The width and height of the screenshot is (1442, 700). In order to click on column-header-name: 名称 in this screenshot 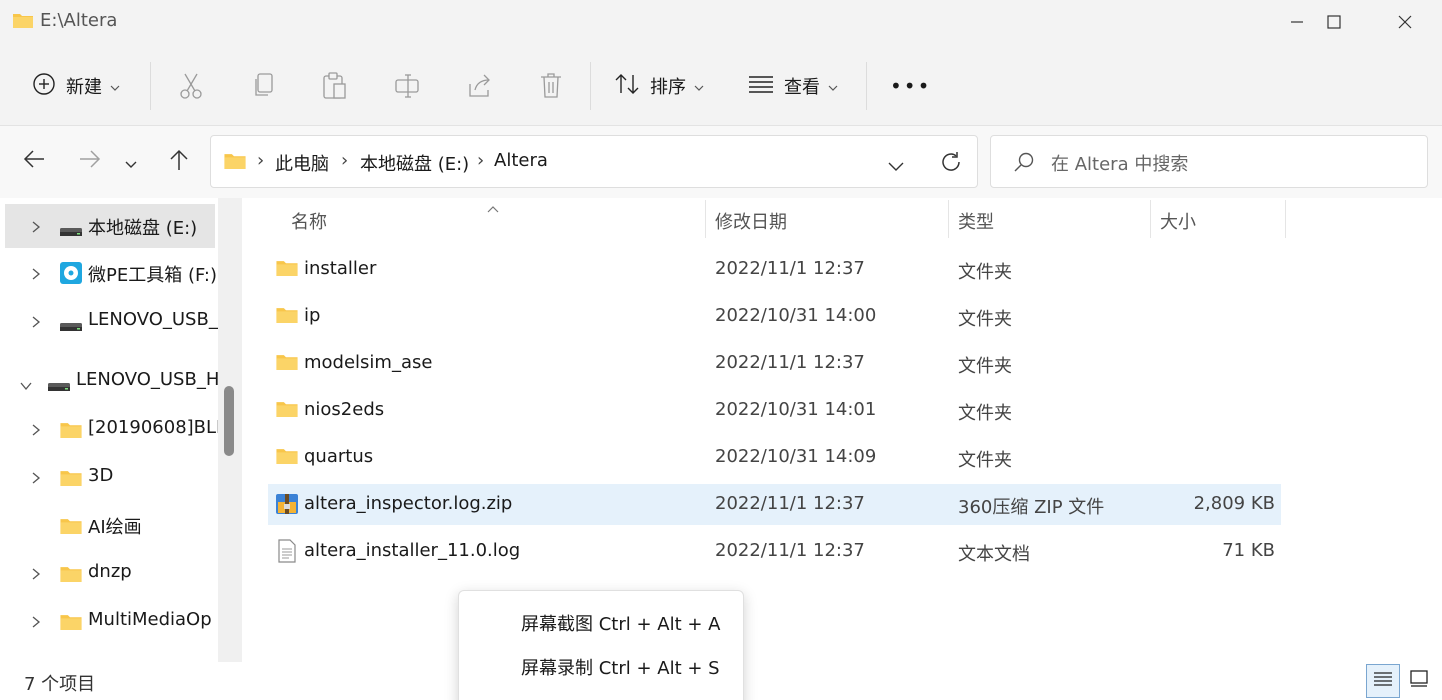, I will do `click(309, 221)`.